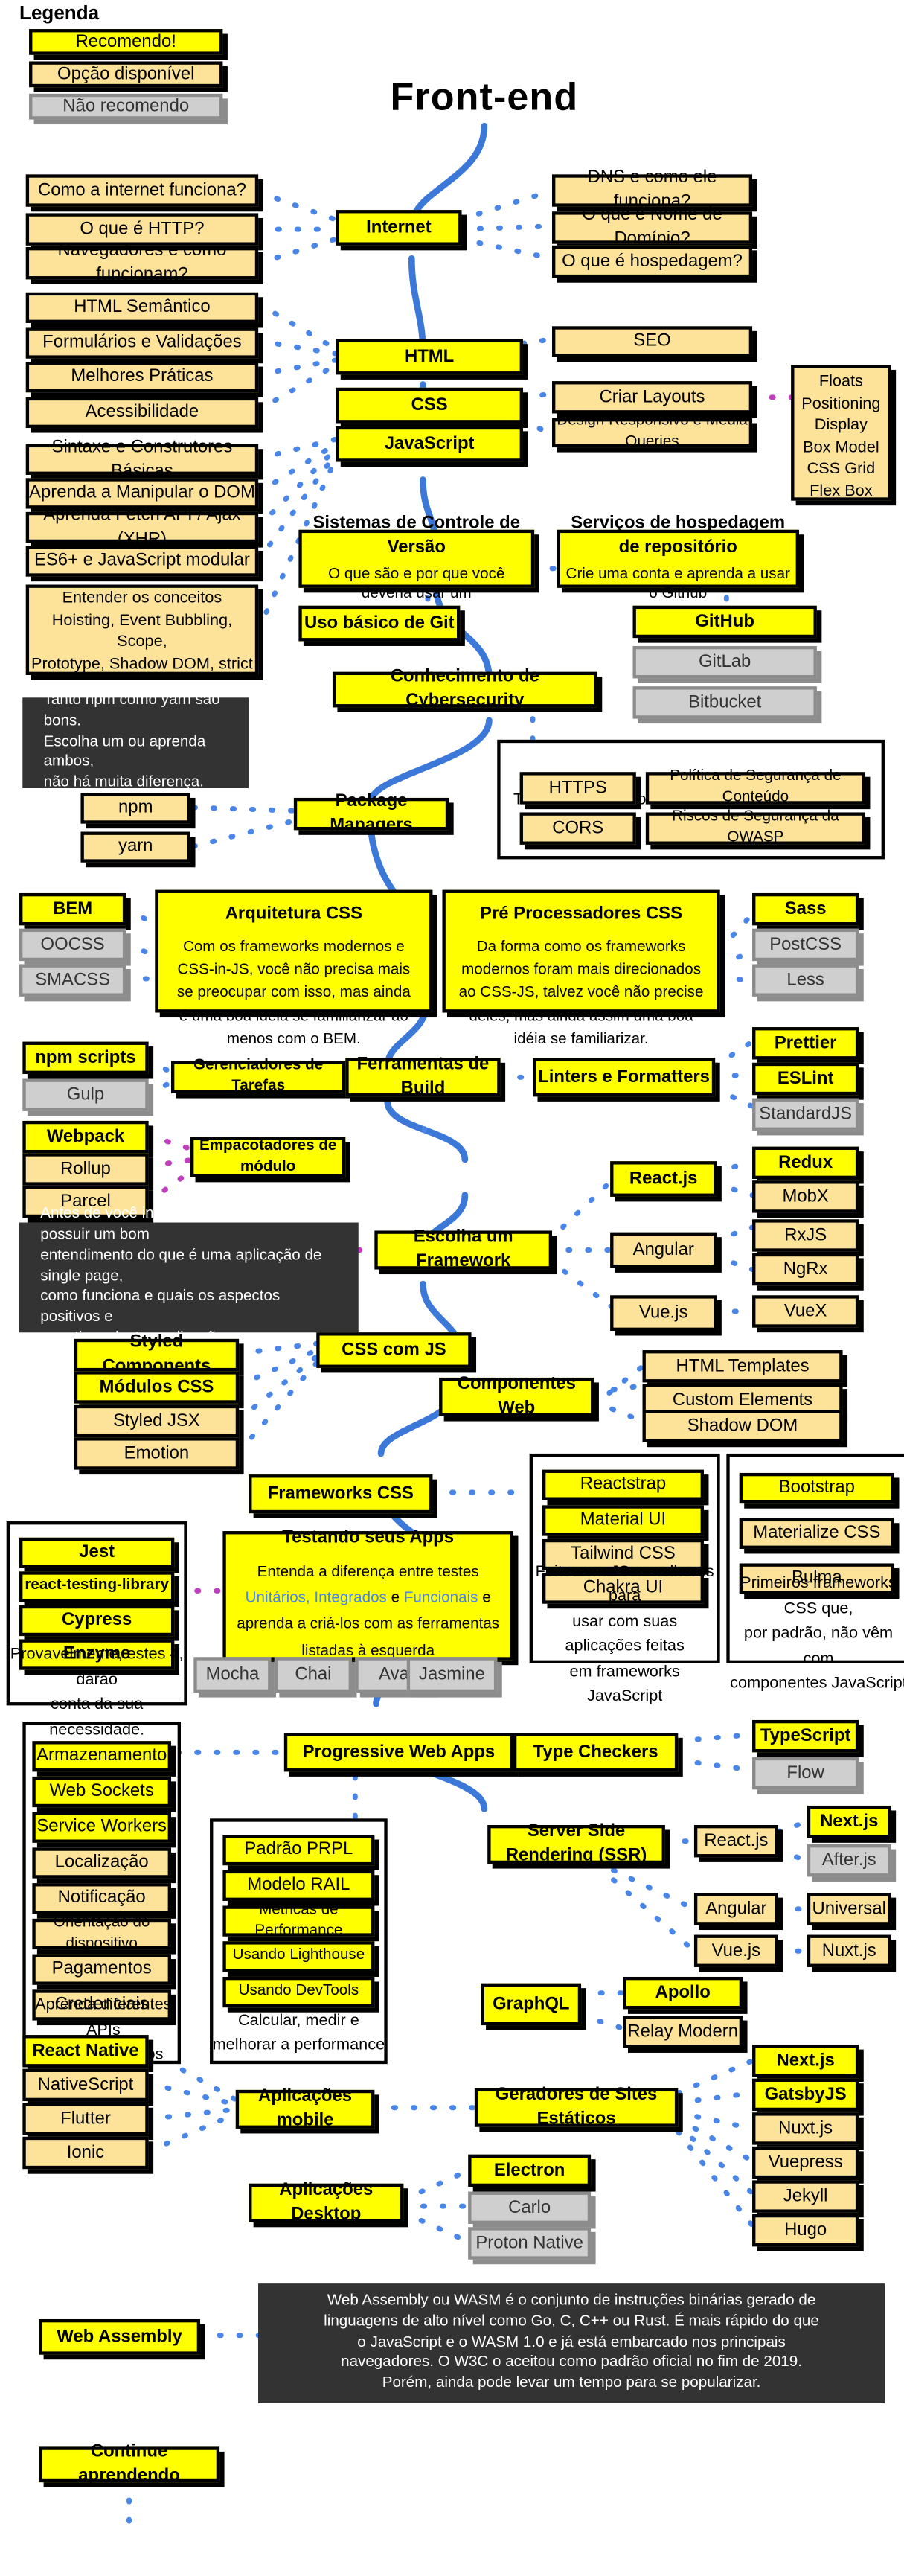 The width and height of the screenshot is (904, 2576). What do you see at coordinates (817, 1534) in the screenshot?
I see `node-materialize: Materialize CSS` at bounding box center [817, 1534].